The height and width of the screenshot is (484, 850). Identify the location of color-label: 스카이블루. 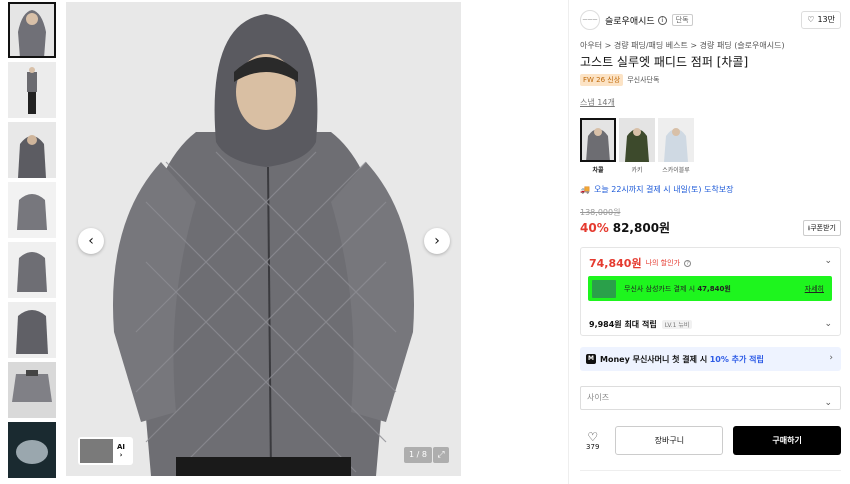
(676, 170).